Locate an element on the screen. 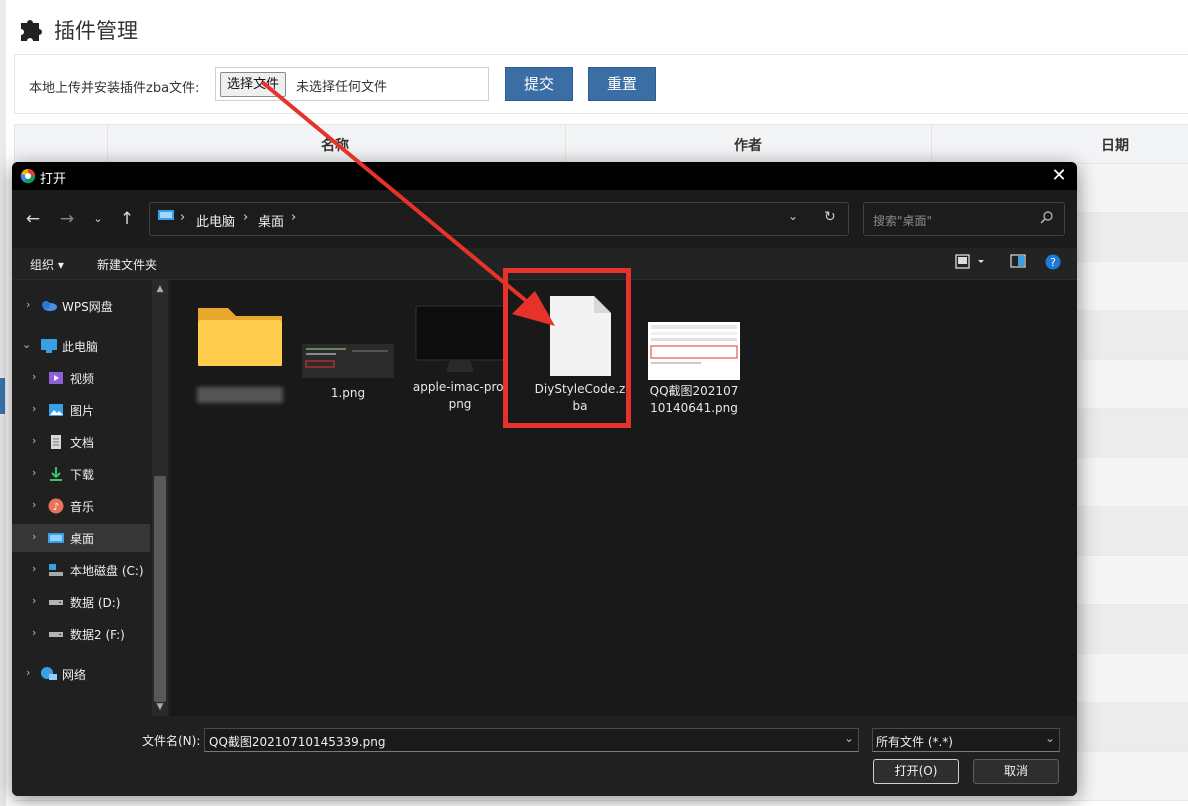  reset-button: 重置 is located at coordinates (622, 84).